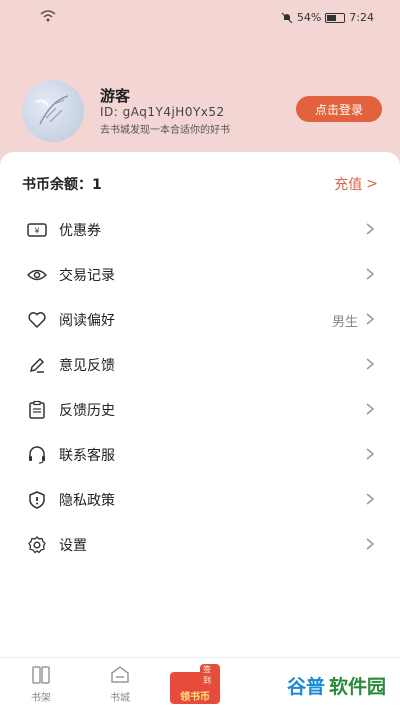 This screenshot has width=400, height=710. Describe the element at coordinates (57, 185) in the screenshot. I see `balance-title: 书币余额：` at that location.